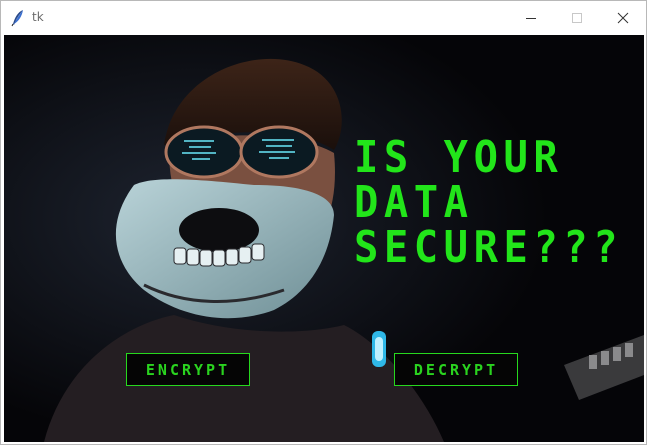 This screenshot has width=647, height=445. Describe the element at coordinates (414, 202) in the screenshot. I see `headline-line-2: DATA` at that location.